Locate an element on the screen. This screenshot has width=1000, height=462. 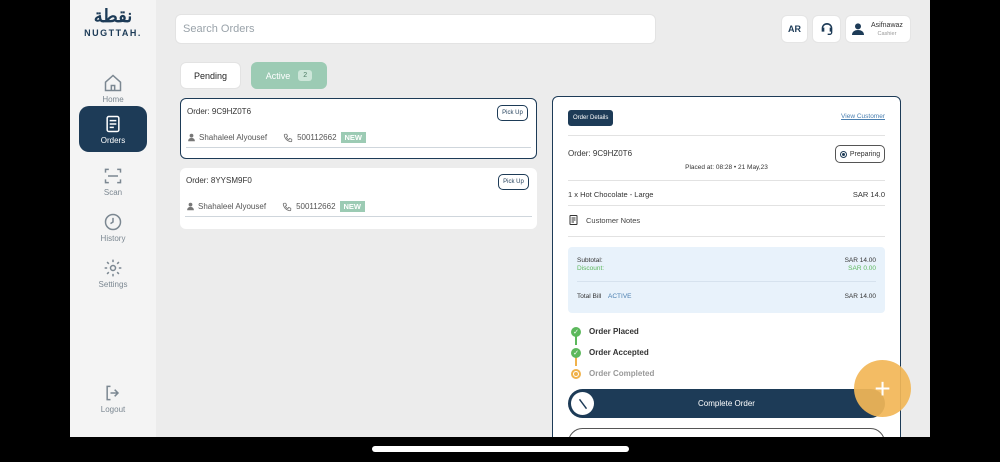
search-input is located at coordinates (415, 29).